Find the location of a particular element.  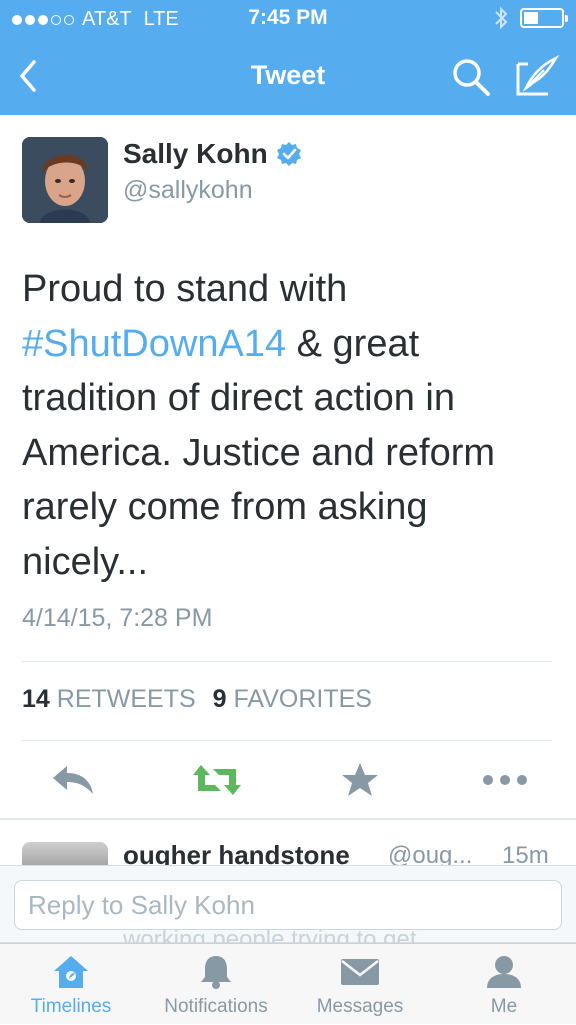

verified-badge-icon is located at coordinates (288, 154).